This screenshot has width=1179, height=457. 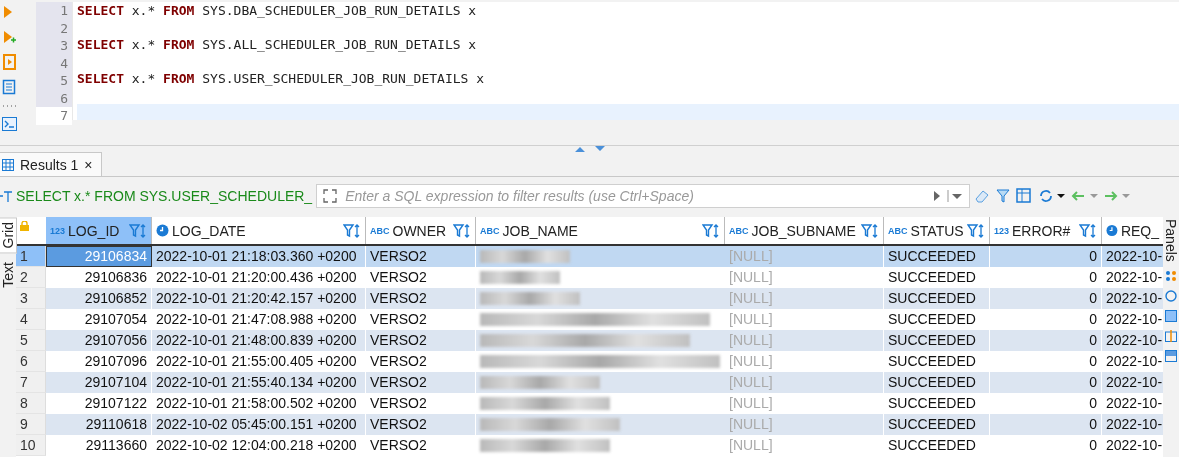 I want to click on table-cell: SUCCEEDED, so click(x=937, y=445).